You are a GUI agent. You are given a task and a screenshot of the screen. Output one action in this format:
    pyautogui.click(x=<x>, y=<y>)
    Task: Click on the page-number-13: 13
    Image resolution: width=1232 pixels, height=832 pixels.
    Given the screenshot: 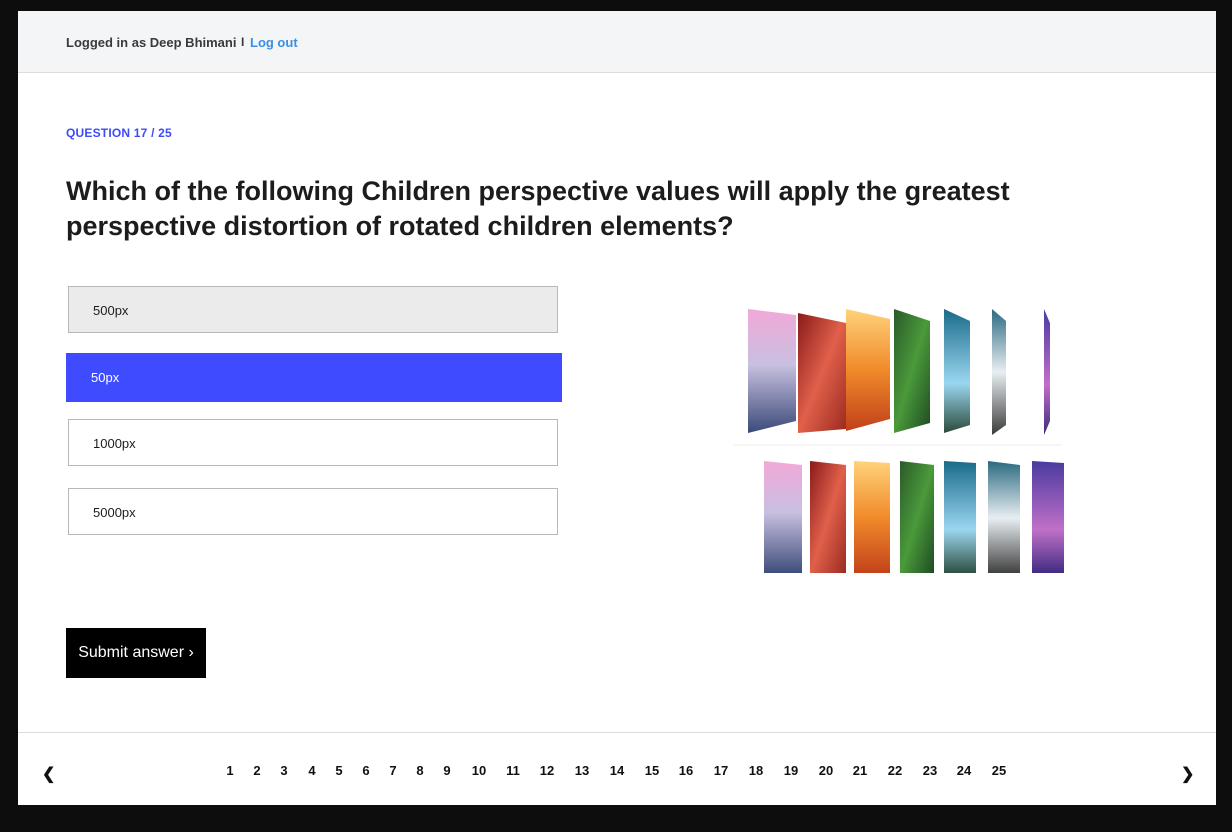 What is the action you would take?
    pyautogui.click(x=582, y=770)
    